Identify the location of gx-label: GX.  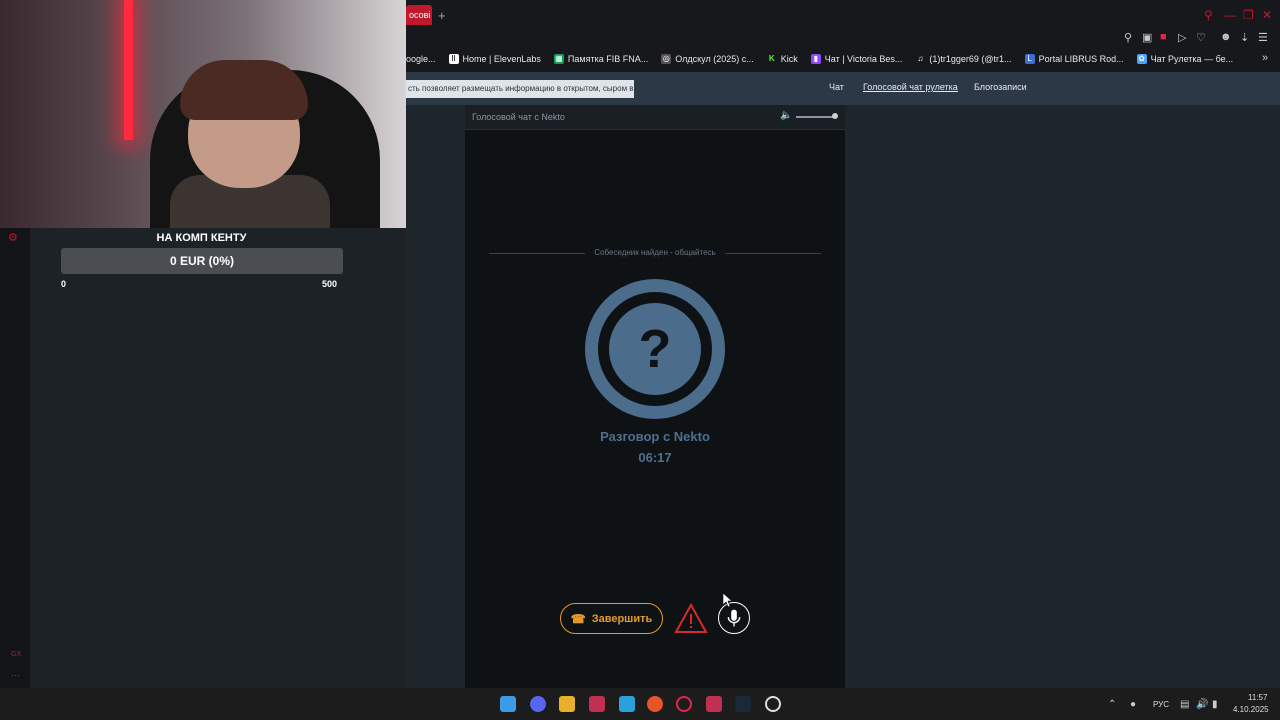
(16, 654).